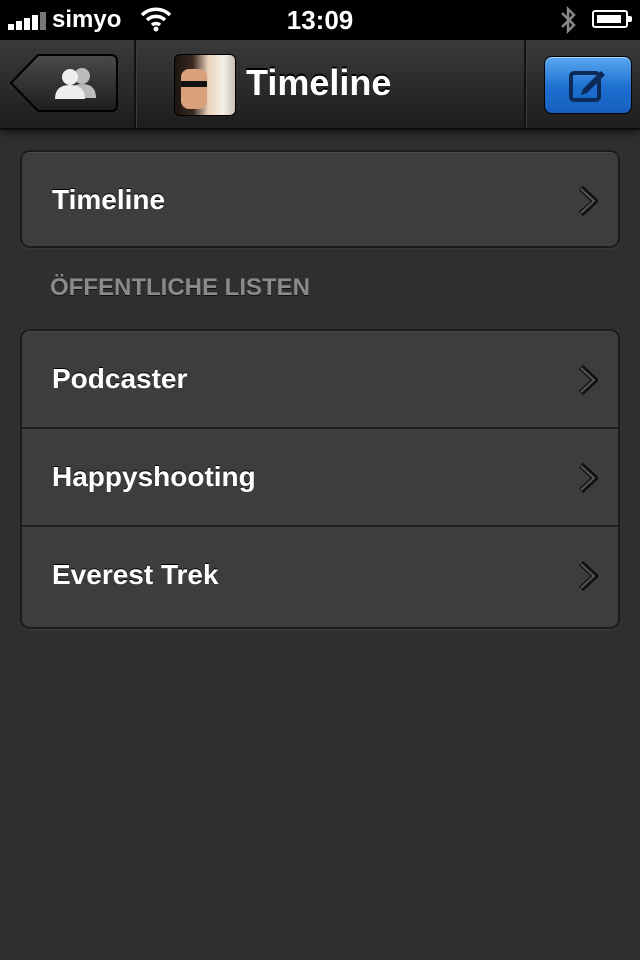 The height and width of the screenshot is (960, 640). What do you see at coordinates (320, 476) in the screenshot?
I see `list-item-happyshooting: Happyshooting` at bounding box center [320, 476].